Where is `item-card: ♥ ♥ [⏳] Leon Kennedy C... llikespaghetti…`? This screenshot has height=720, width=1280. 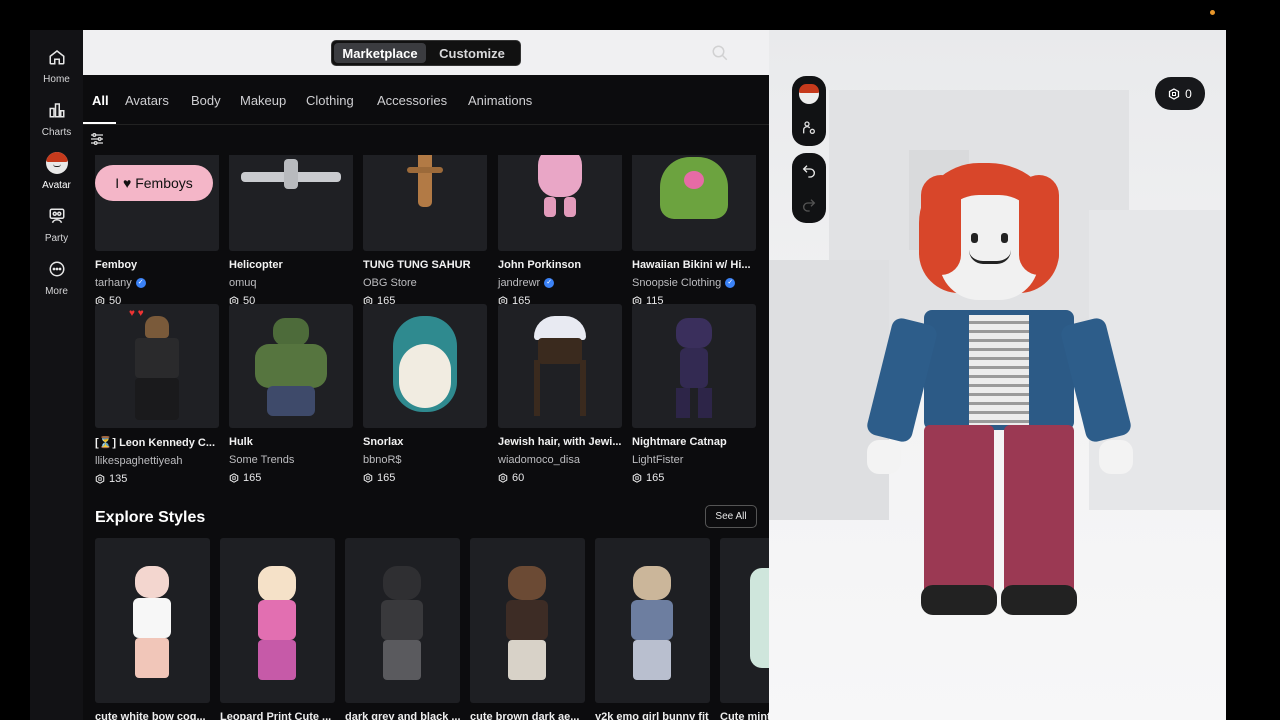
item-card: ♥ ♥ [⏳] Leon Kennedy C... llikespaghetti… is located at coordinates (157, 394).